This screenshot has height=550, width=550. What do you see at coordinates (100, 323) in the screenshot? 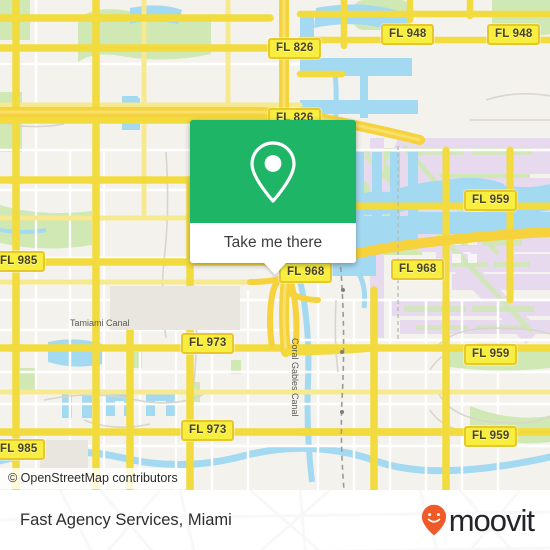
I see `map-label-tamiami-canal: Tamiami Canal` at bounding box center [100, 323].